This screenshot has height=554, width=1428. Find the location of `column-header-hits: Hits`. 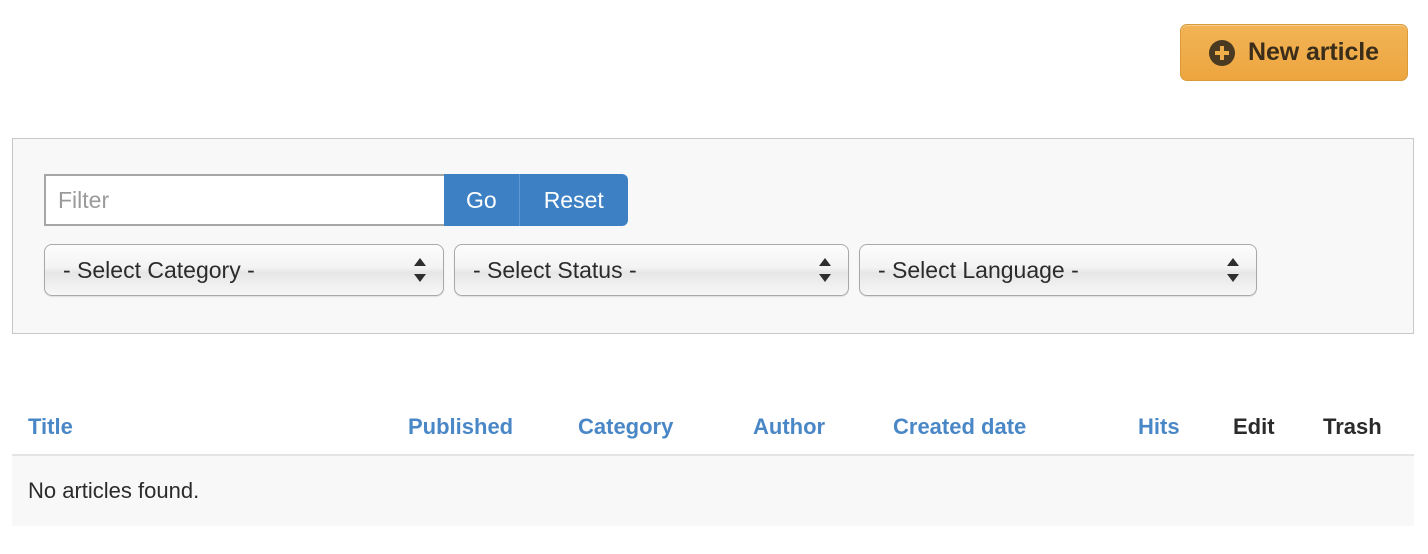

column-header-hits: Hits is located at coordinates (1185, 430).